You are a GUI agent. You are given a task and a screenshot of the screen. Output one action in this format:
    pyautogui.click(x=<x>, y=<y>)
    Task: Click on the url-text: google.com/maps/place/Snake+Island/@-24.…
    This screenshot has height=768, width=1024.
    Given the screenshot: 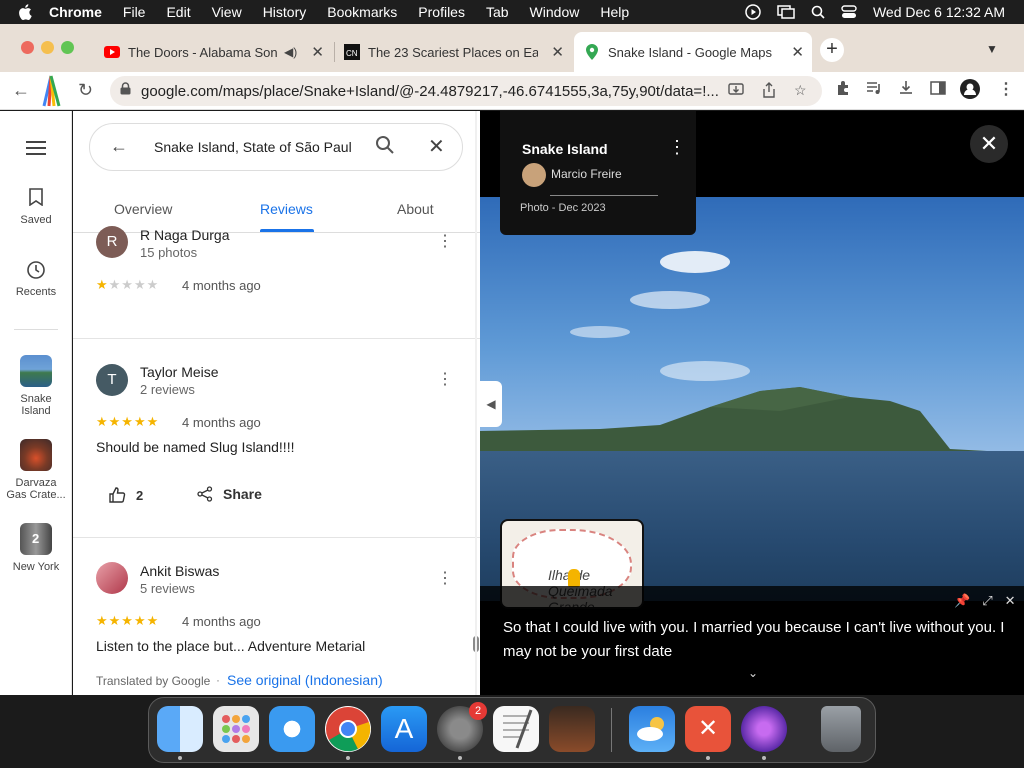 What is the action you would take?
    pyautogui.click(x=430, y=91)
    